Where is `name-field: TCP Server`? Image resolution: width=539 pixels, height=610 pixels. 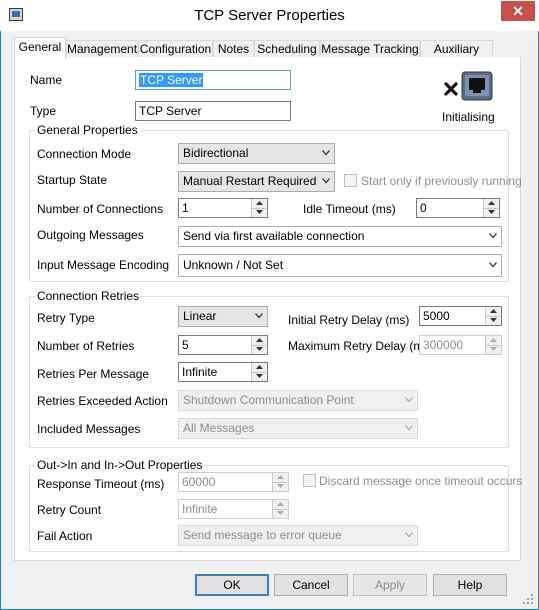 name-field: TCP Server is located at coordinates (213, 80).